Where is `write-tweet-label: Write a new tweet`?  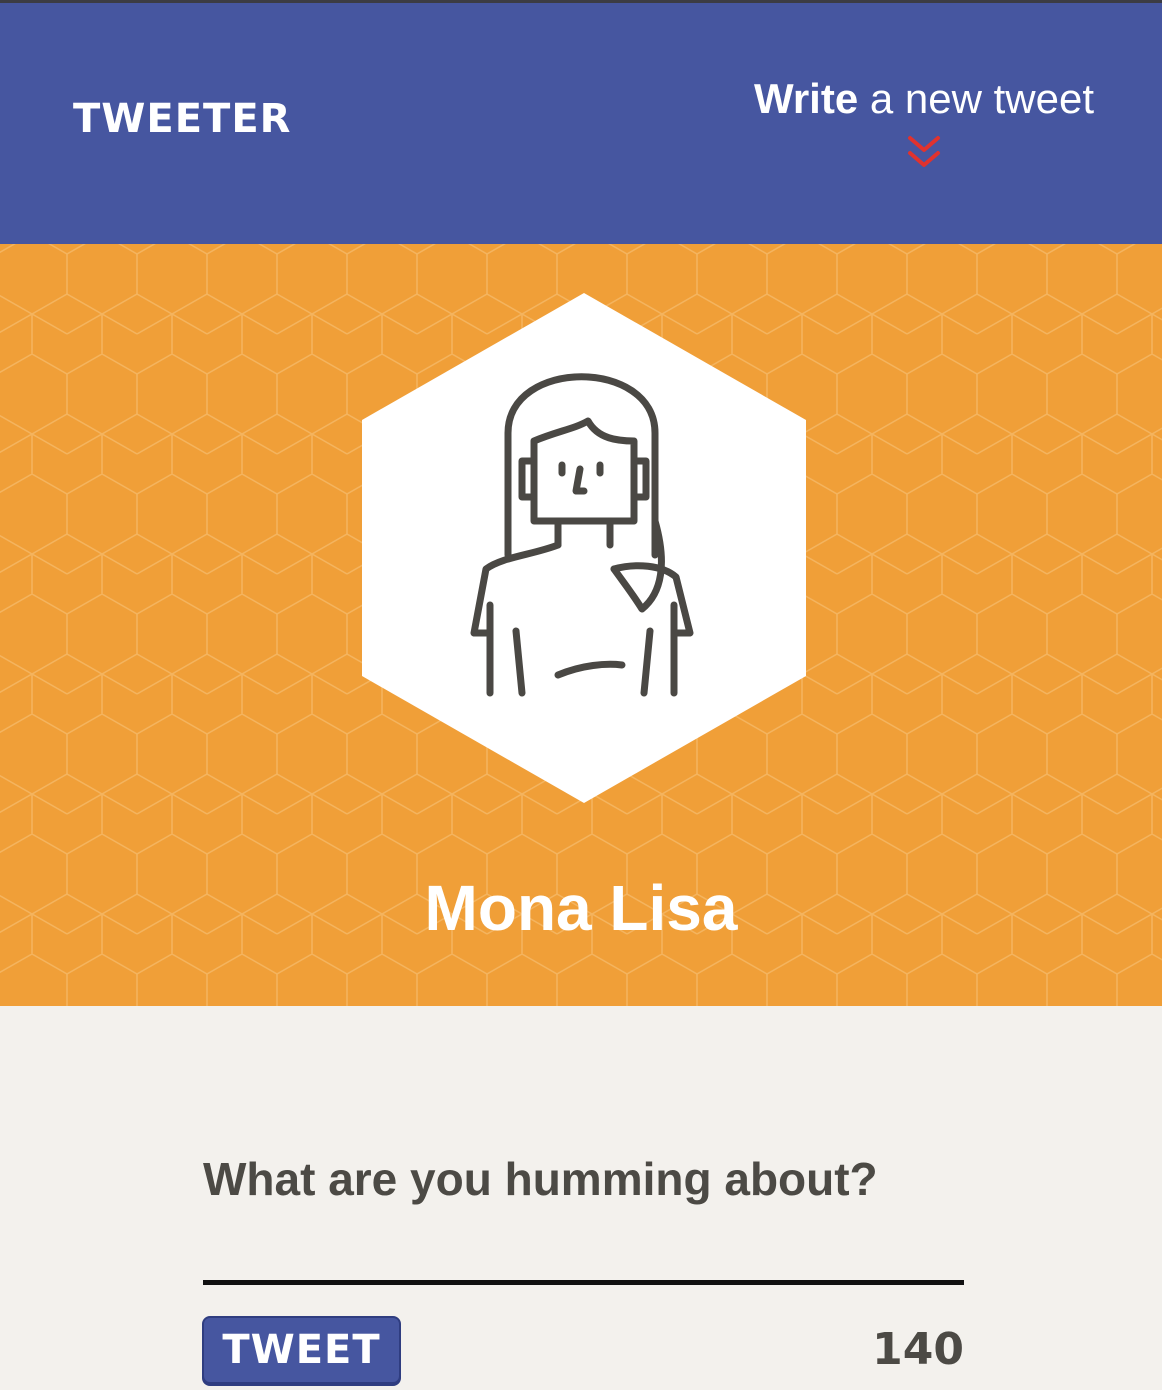 write-tweet-label: Write a new tweet is located at coordinates (924, 98).